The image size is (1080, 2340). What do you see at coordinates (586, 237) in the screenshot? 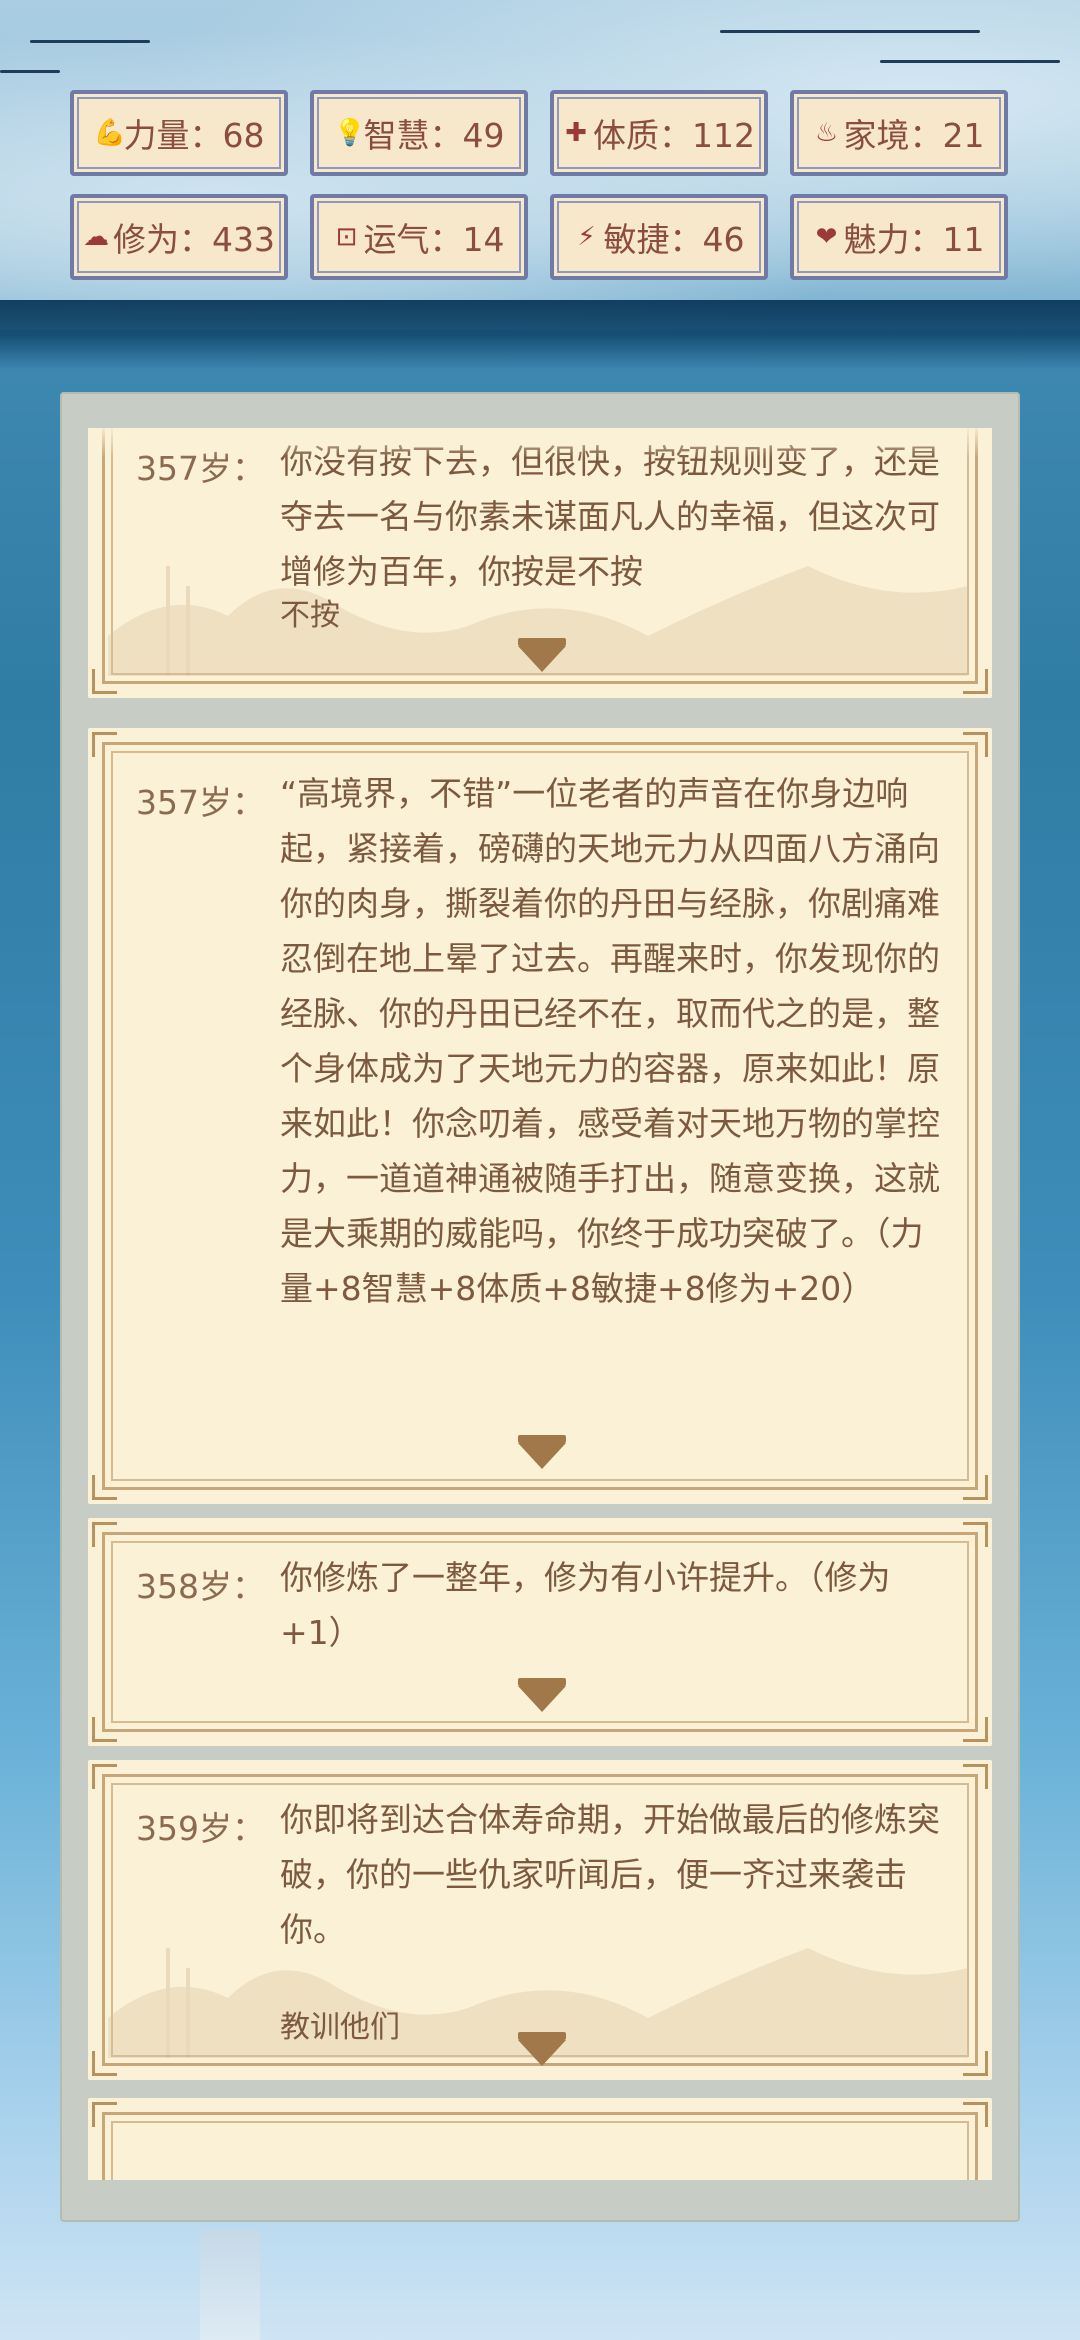
I see `agility-icon: ⚡` at bounding box center [586, 237].